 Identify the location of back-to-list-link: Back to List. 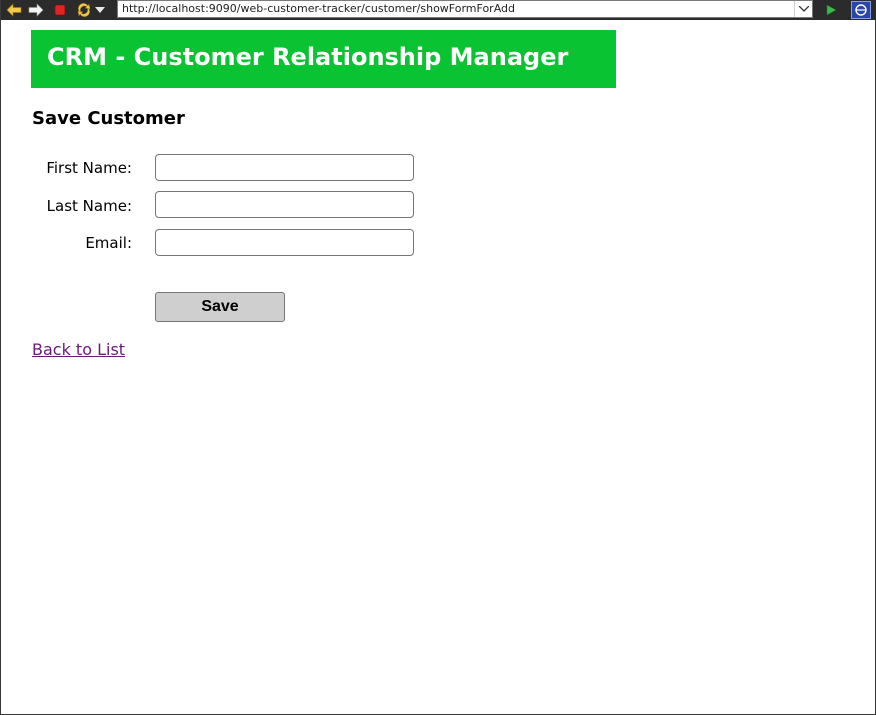
(78, 349).